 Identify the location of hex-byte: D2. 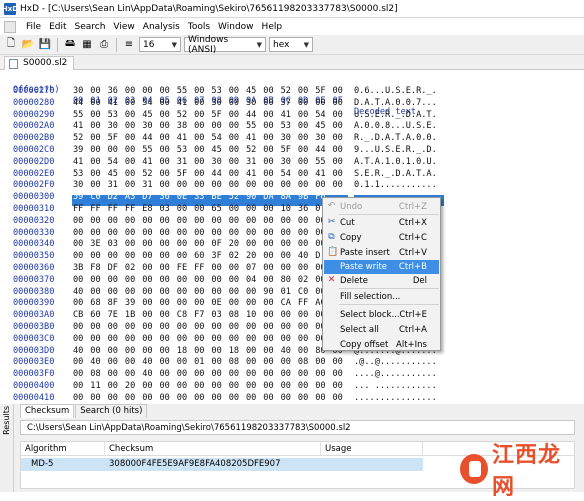
(113, 197).